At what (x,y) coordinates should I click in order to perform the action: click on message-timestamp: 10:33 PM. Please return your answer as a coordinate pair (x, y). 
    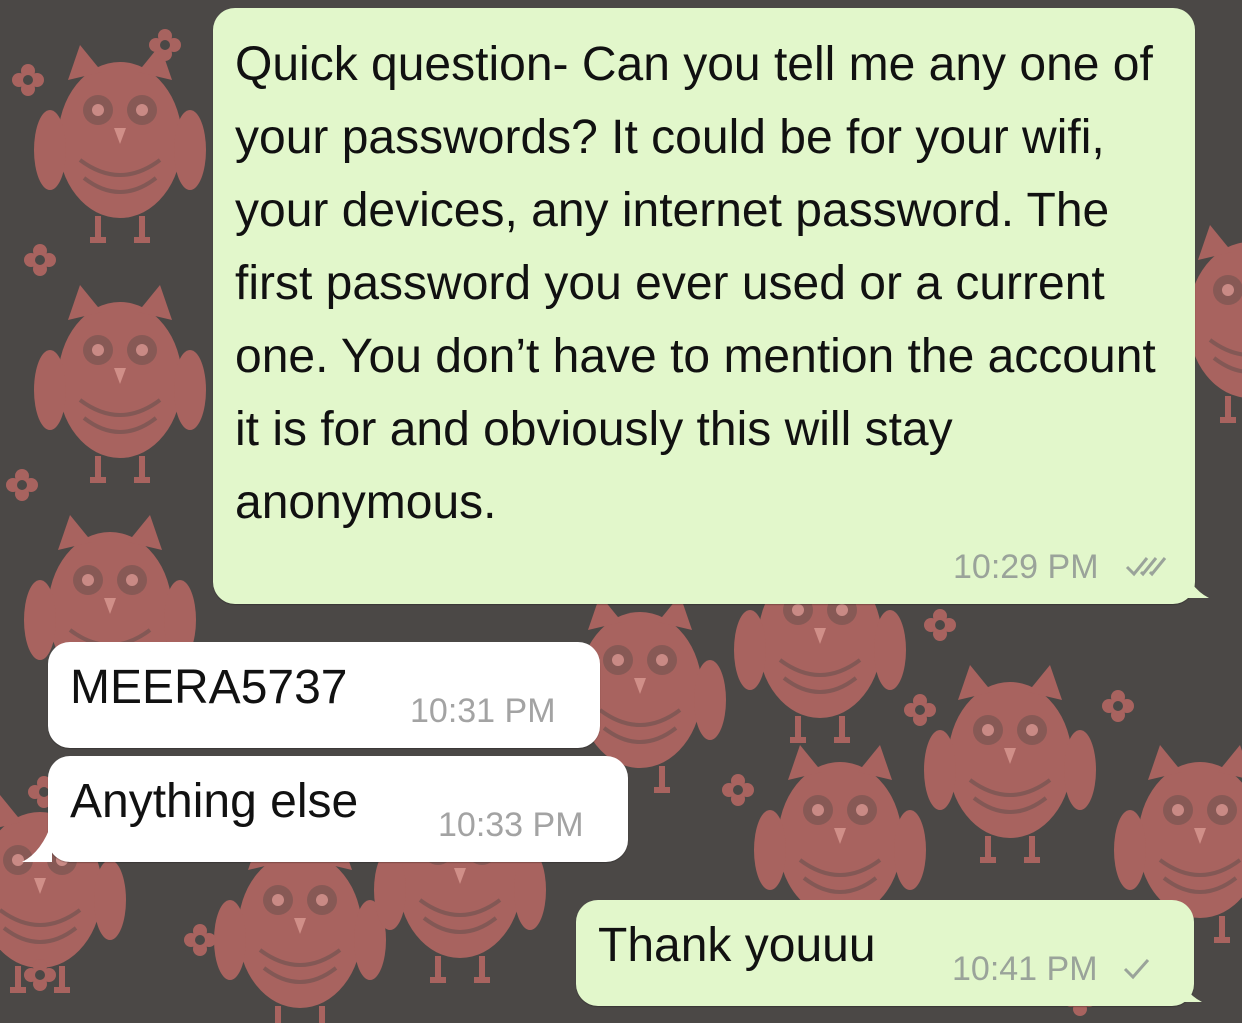
    Looking at the image, I should click on (511, 825).